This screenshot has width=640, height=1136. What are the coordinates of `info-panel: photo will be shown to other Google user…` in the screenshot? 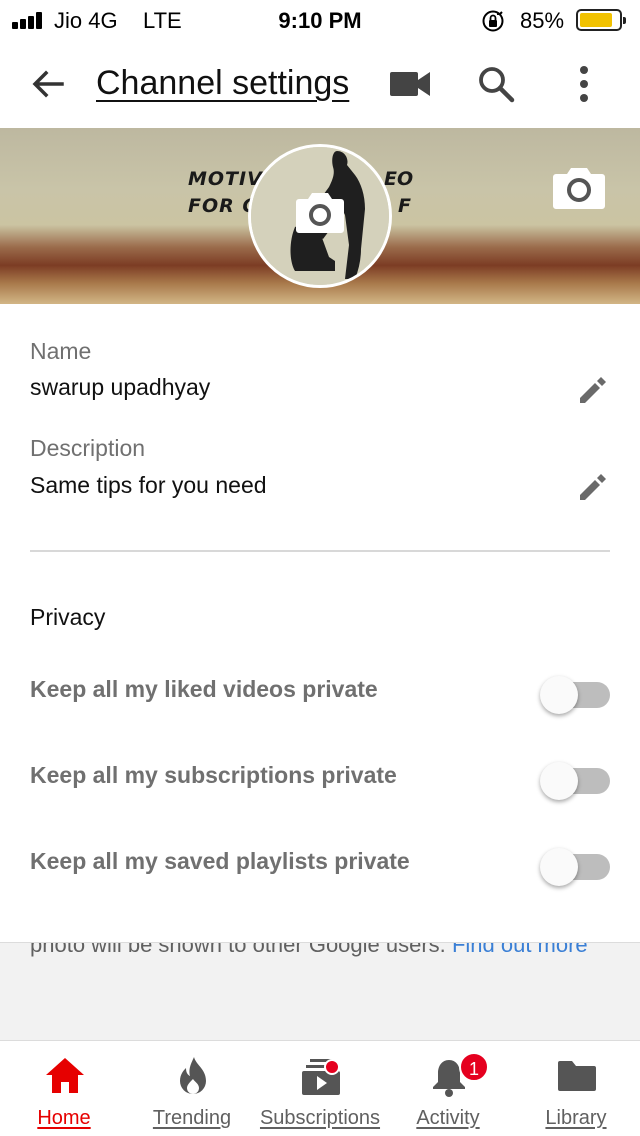 It's located at (320, 991).